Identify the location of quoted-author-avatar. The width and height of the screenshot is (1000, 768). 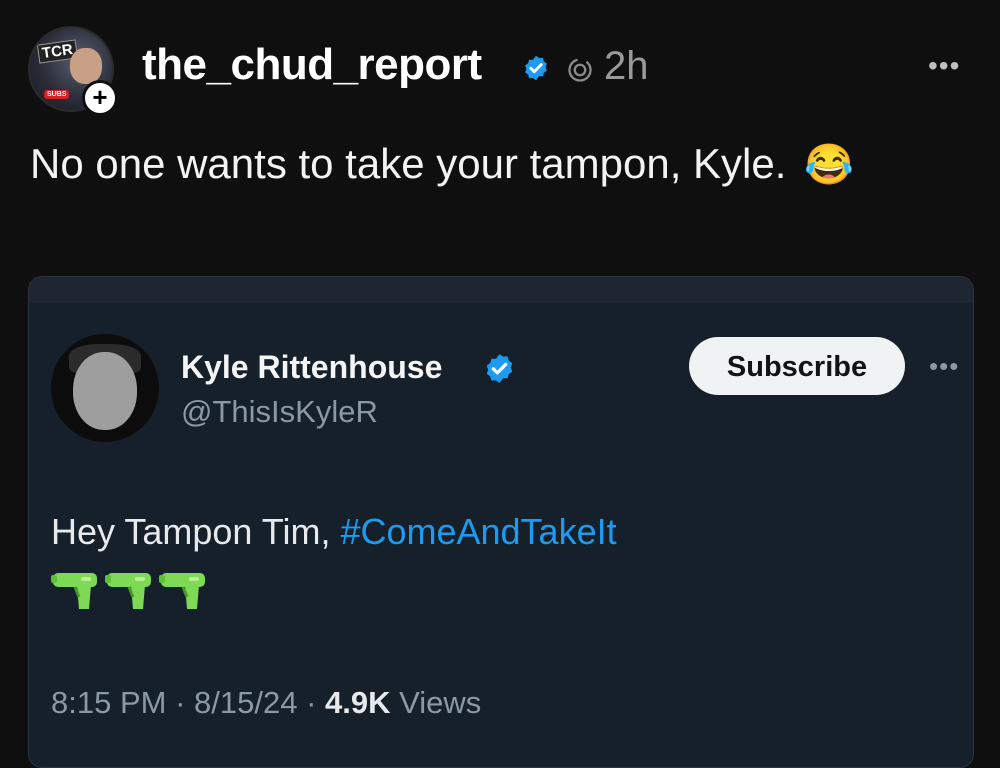
(105, 388).